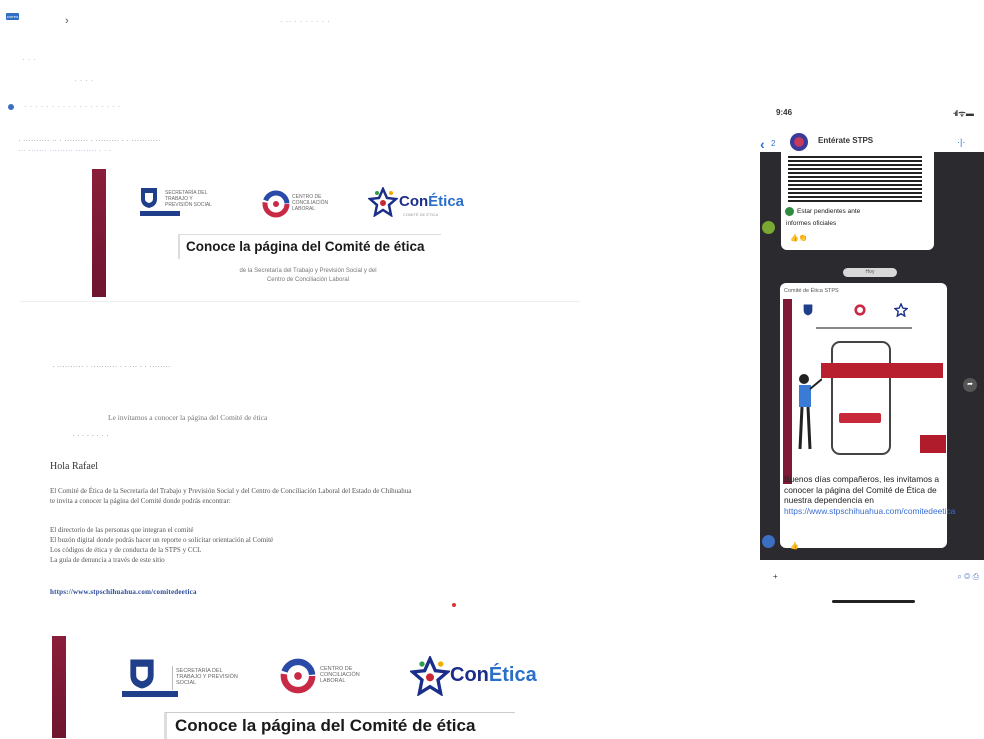  Describe the element at coordinates (811, 291) in the screenshot. I see `bubble-header: Comité de Ética STPS` at that location.